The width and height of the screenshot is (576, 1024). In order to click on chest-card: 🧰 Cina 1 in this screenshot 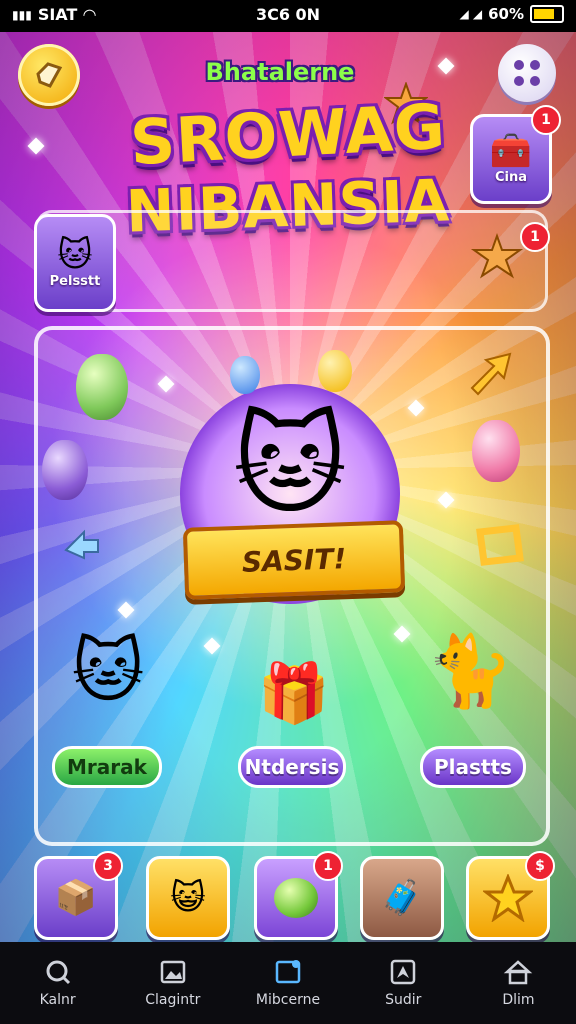, I will do `click(515, 154)`.